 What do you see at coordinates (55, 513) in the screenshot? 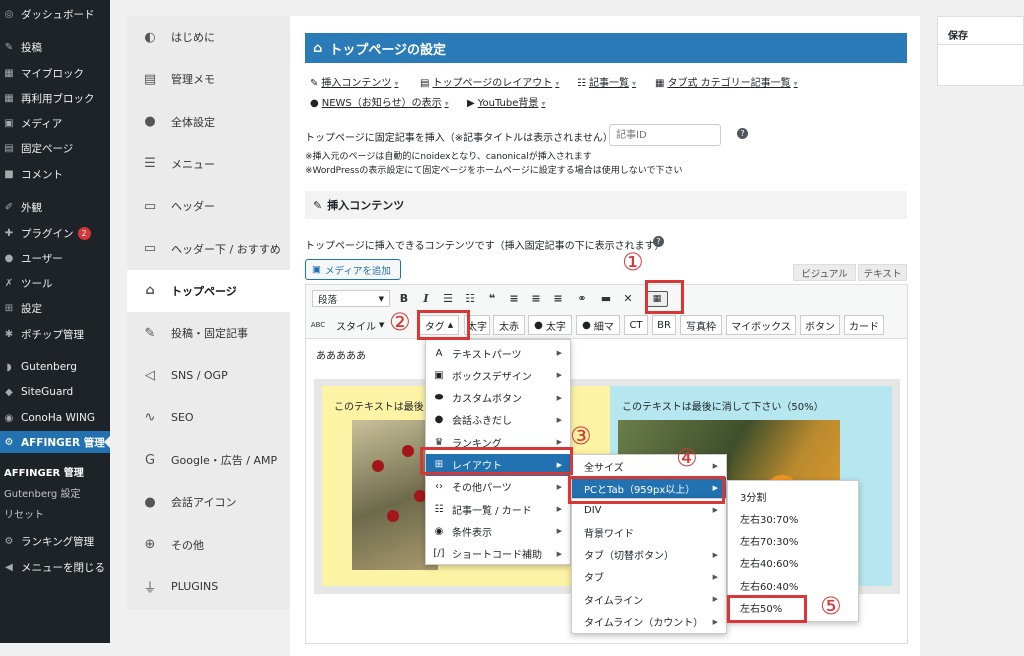
I see `admin-submenu-item: リセット` at bounding box center [55, 513].